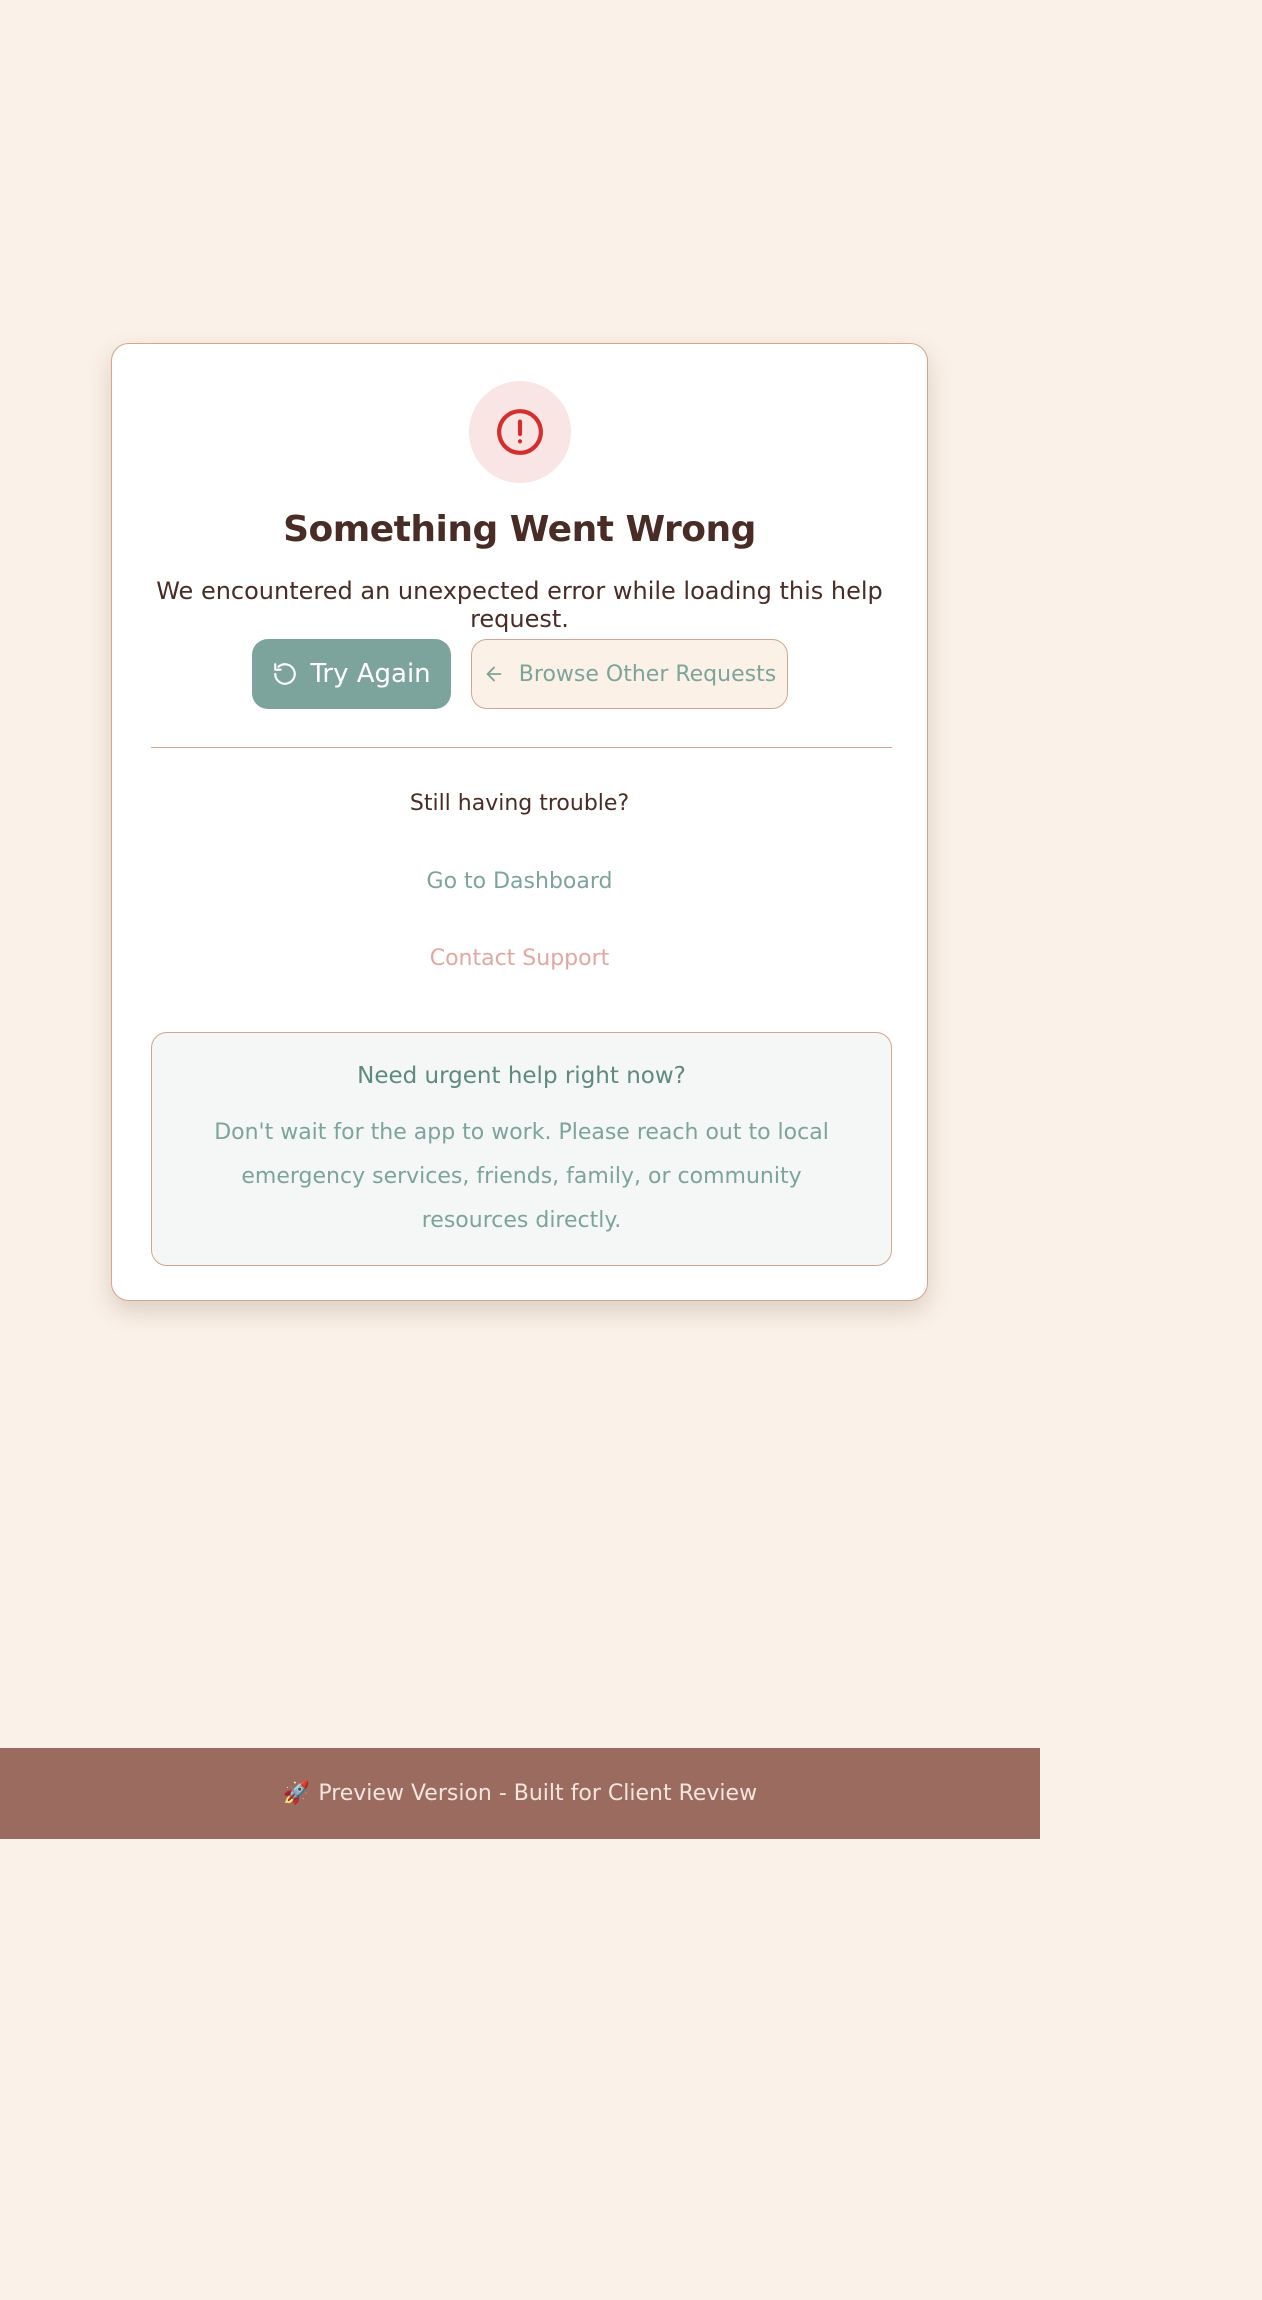 The height and width of the screenshot is (2300, 1262). Describe the element at coordinates (494, 674) in the screenshot. I see `arrow-left-icon` at that location.